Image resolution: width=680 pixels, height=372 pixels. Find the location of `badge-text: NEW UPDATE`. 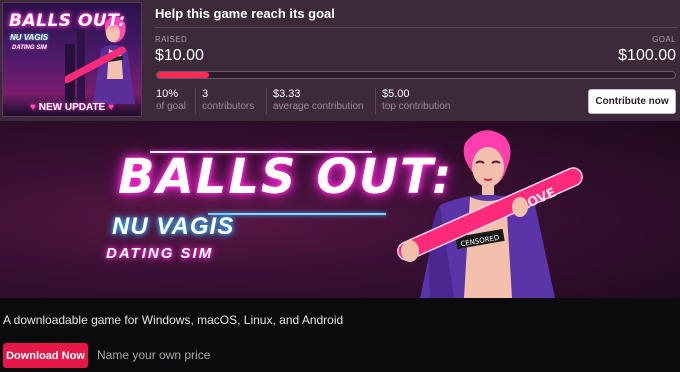

badge-text: NEW UPDATE is located at coordinates (72, 107).